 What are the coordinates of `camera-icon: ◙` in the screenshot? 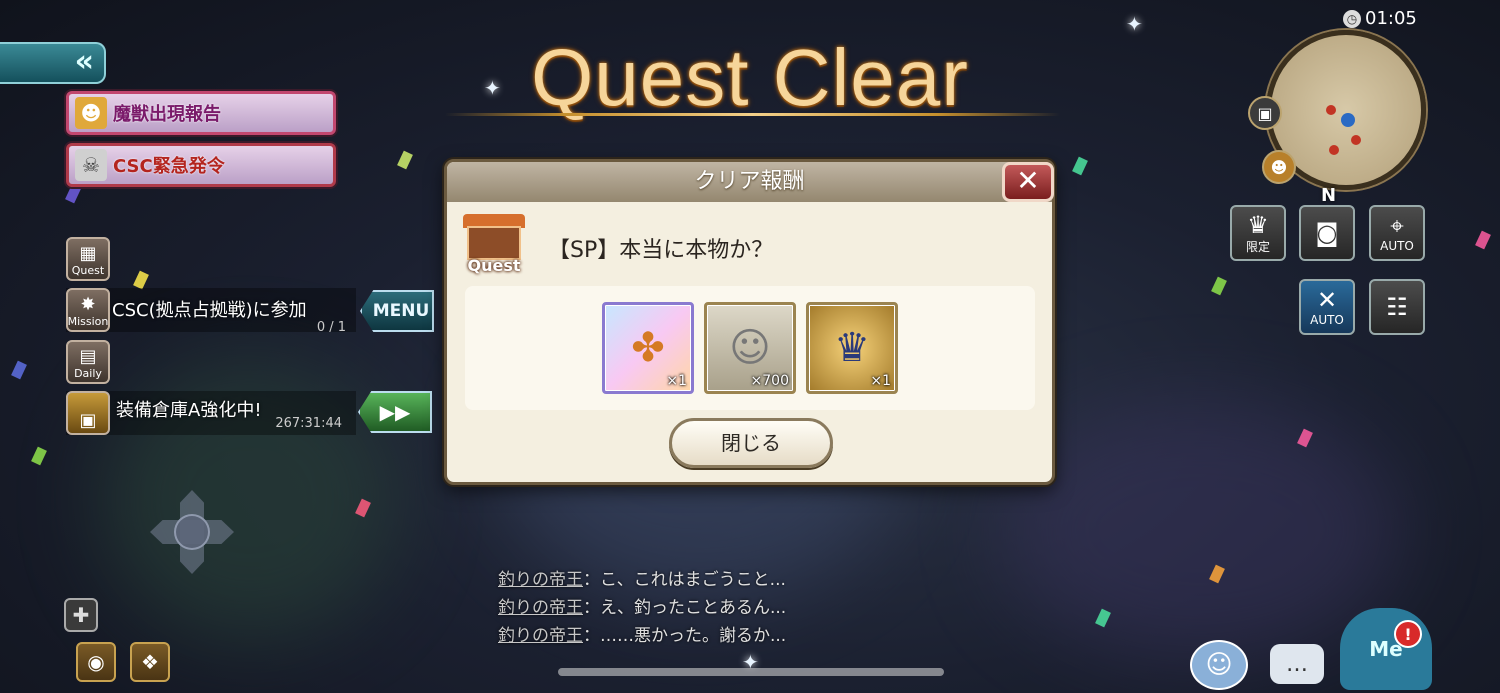 It's located at (1327, 233).